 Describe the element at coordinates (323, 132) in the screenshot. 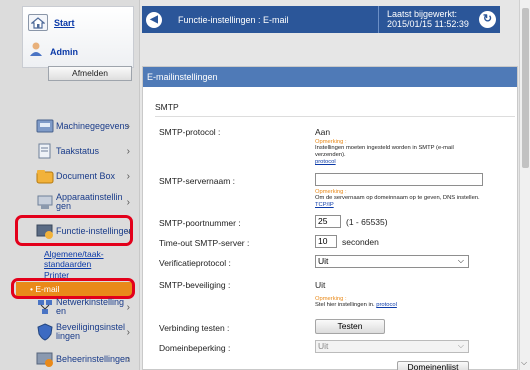

I see `smtp-protocol-value: Aan` at that location.